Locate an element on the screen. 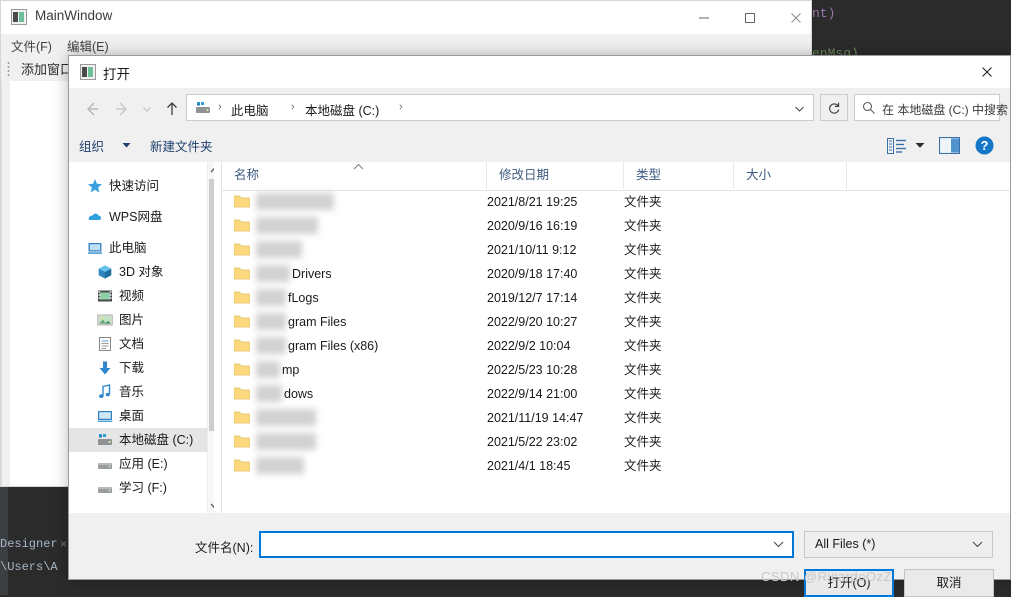 This screenshot has width=1011, height=597. help-icon: ? is located at coordinates (984, 145).